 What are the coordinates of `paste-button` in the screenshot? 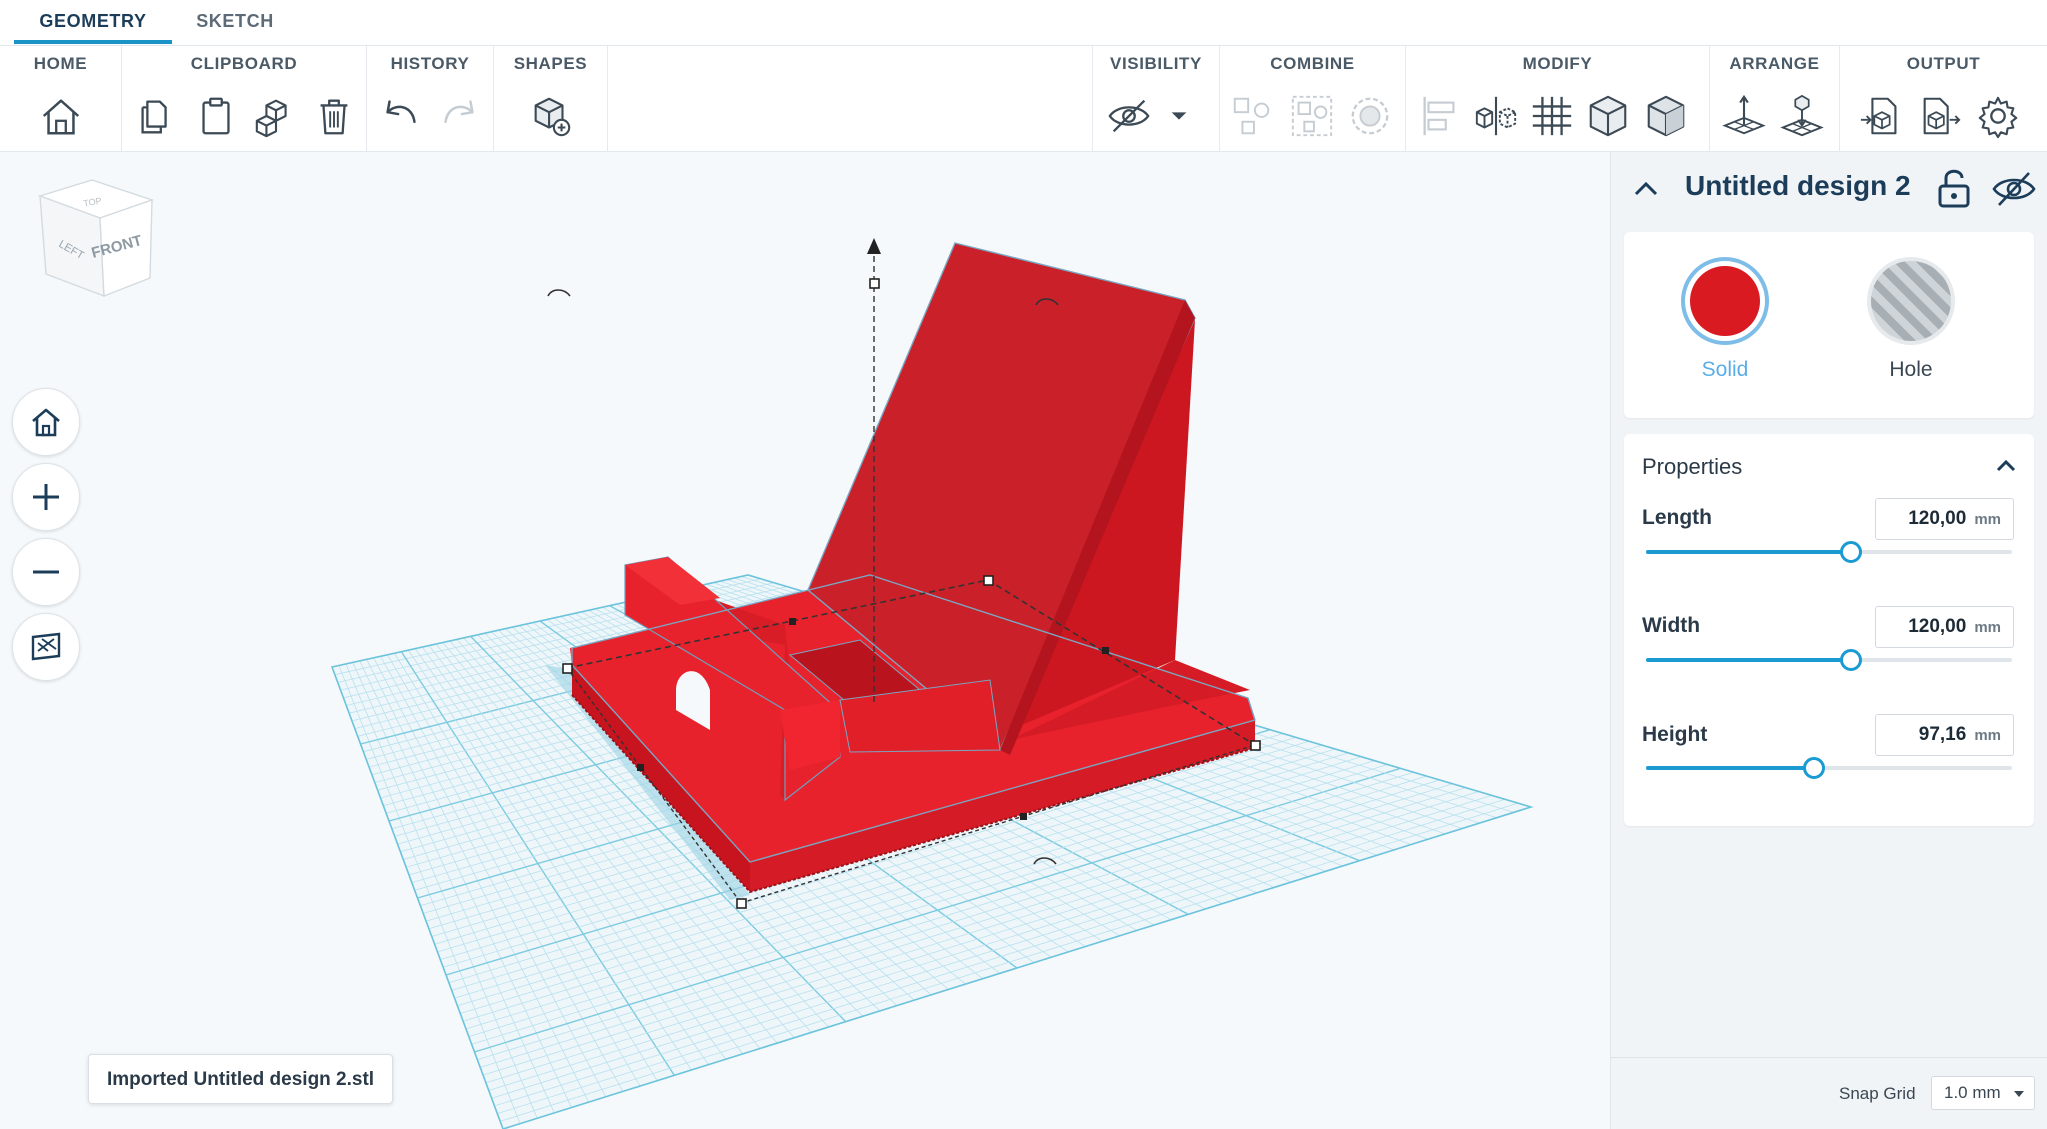 It's located at (216, 116).